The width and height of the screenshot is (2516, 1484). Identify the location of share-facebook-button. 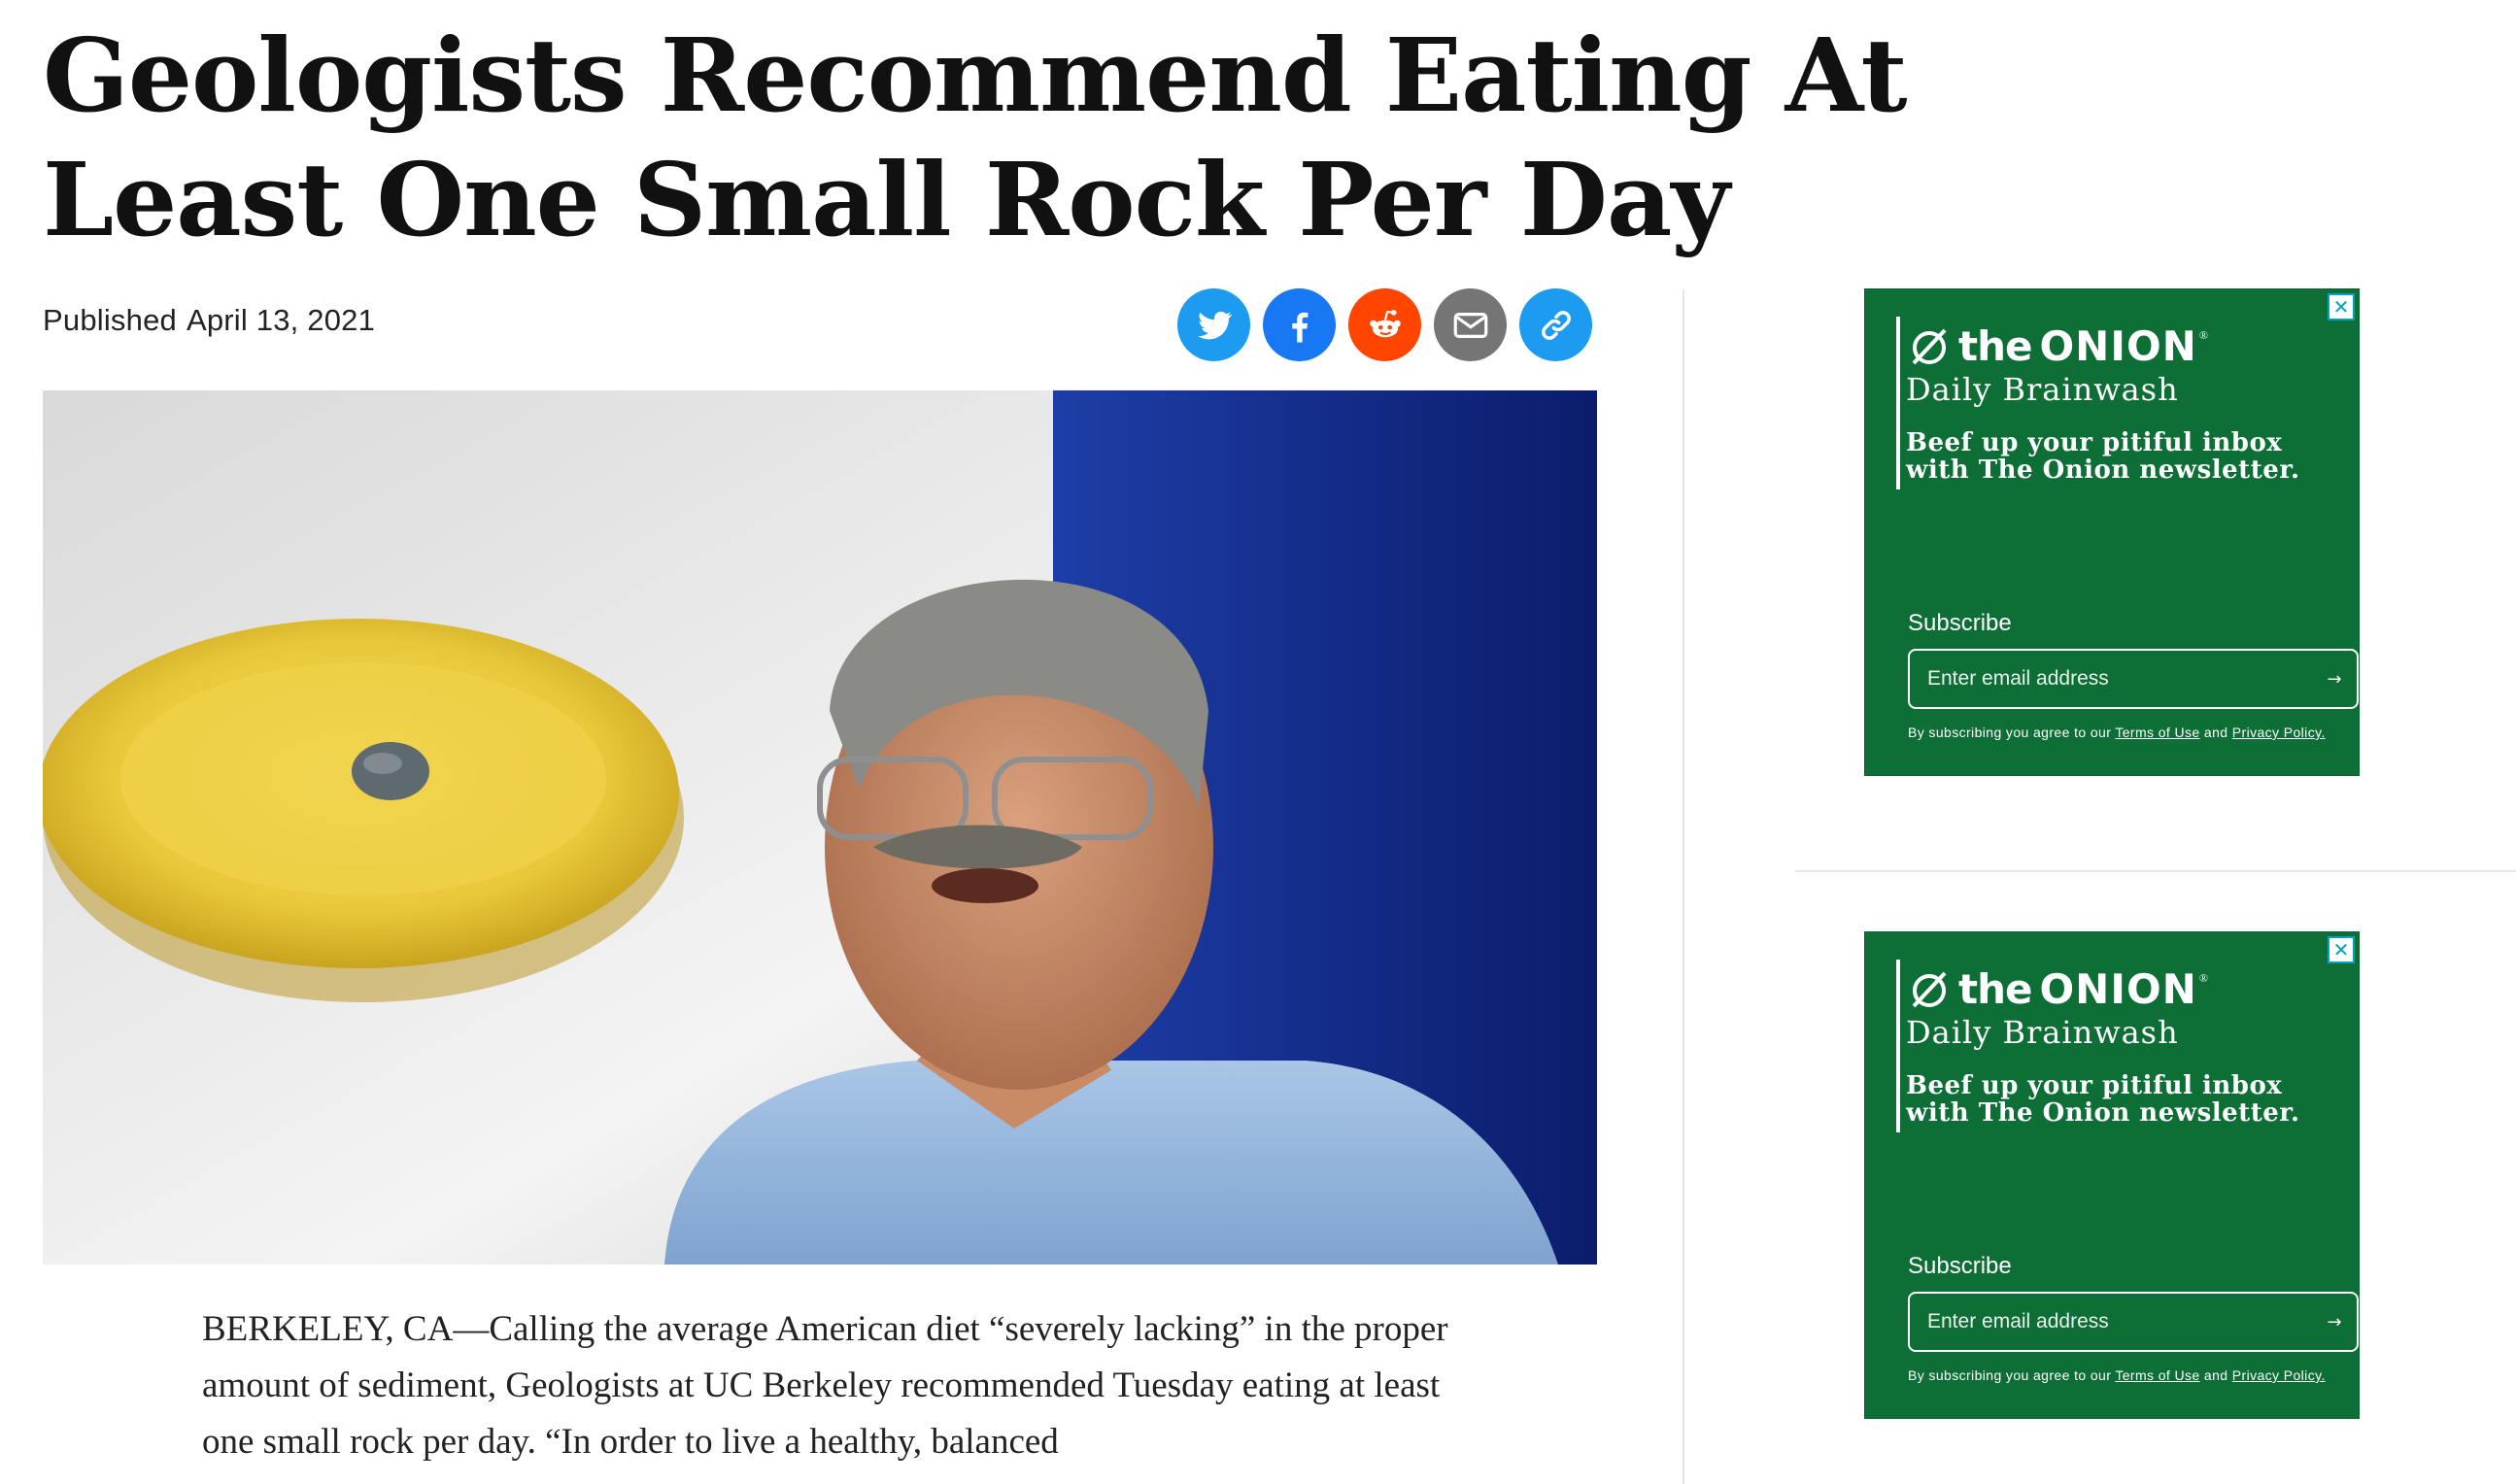
(1299, 324).